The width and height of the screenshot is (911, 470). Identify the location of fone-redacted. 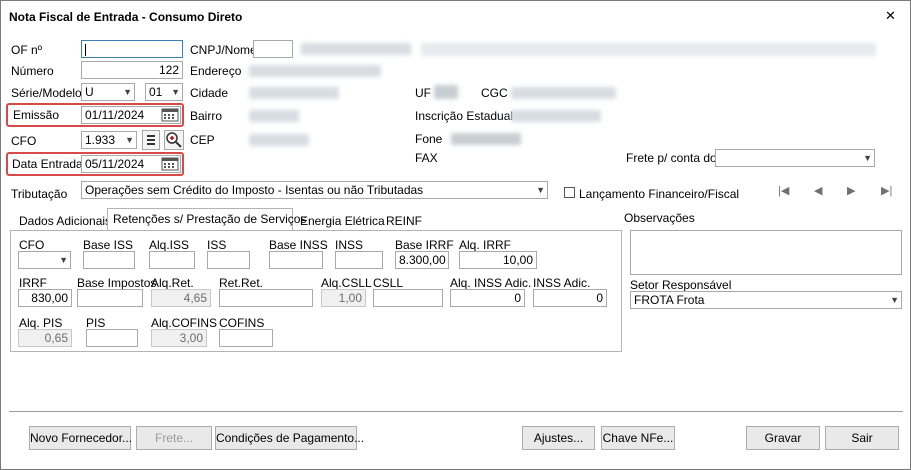
(486, 139).